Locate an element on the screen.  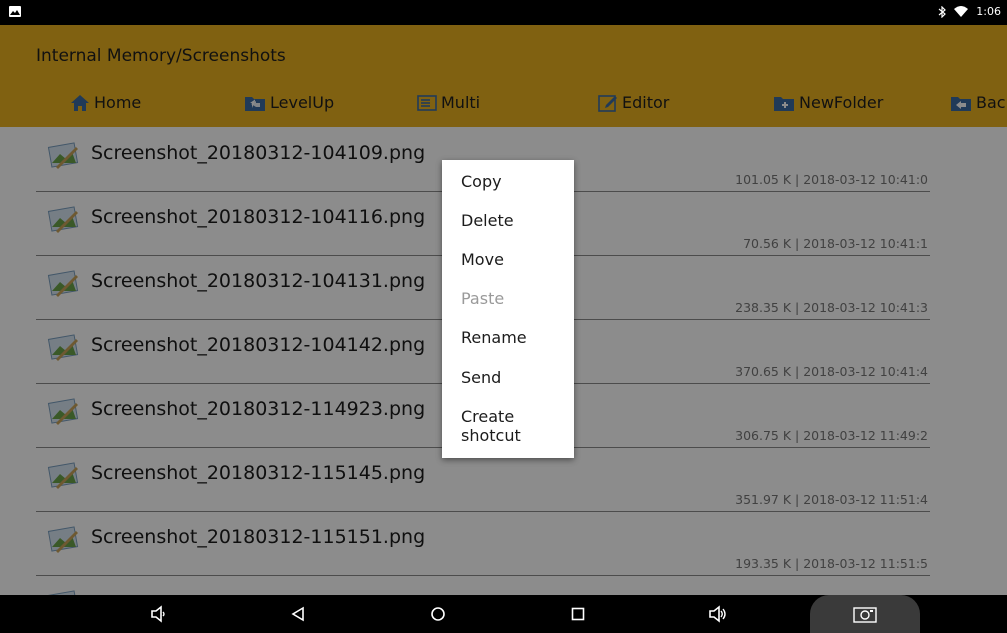
menu-item-rename: Rename is located at coordinates (494, 337).